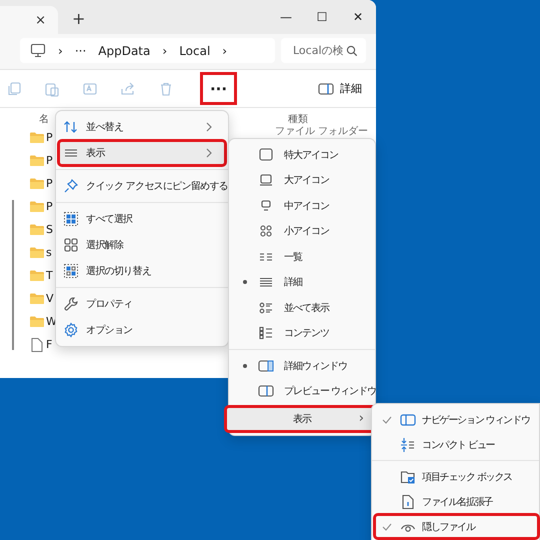  Describe the element at coordinates (142, 245) in the screenshot. I see `menu-item: 選択解除` at that location.